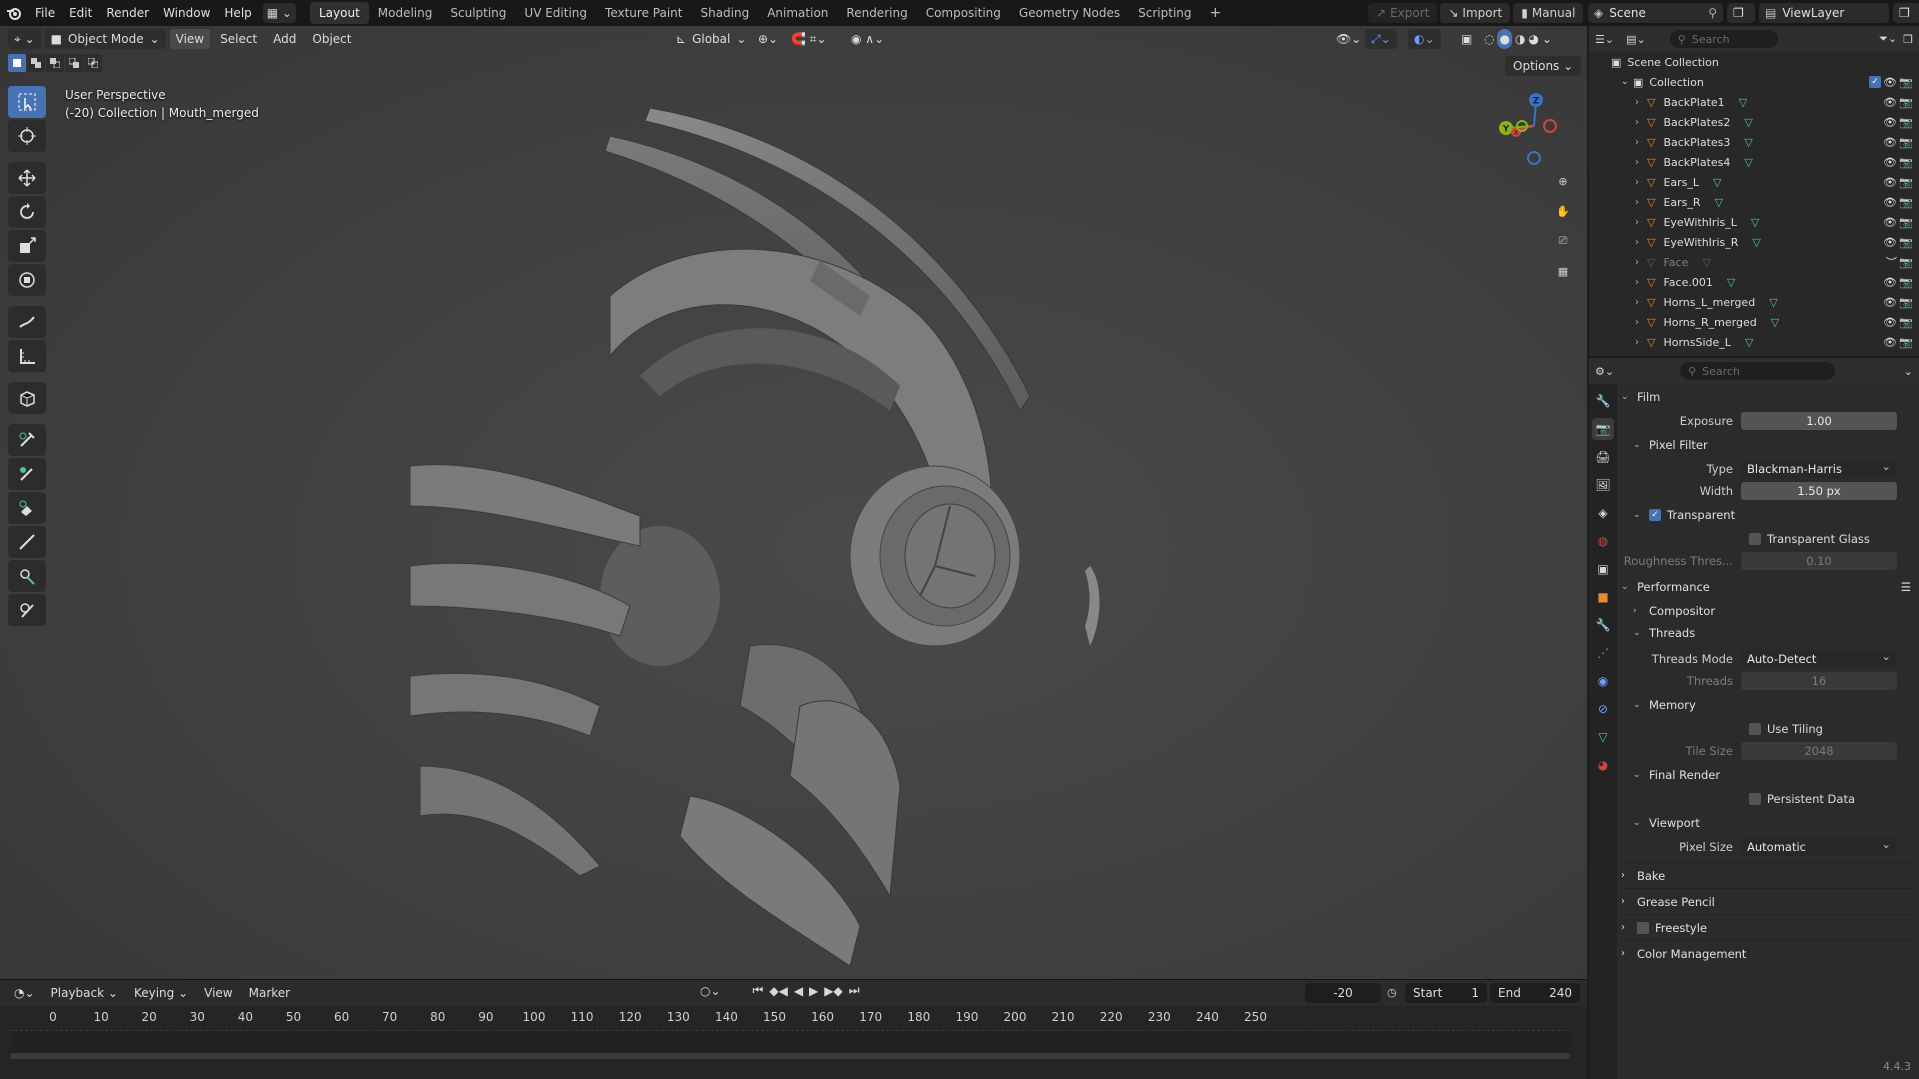 The image size is (1919, 1079). Describe the element at coordinates (798, 991) in the screenshot. I see `play-reverse-icon: ◀` at that location.